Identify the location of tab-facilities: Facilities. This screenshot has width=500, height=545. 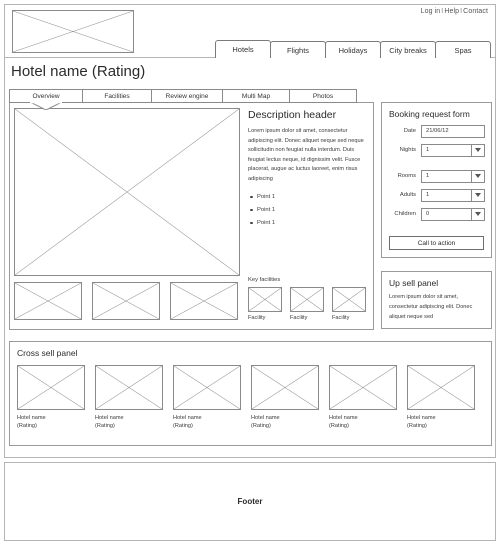
(117, 96).